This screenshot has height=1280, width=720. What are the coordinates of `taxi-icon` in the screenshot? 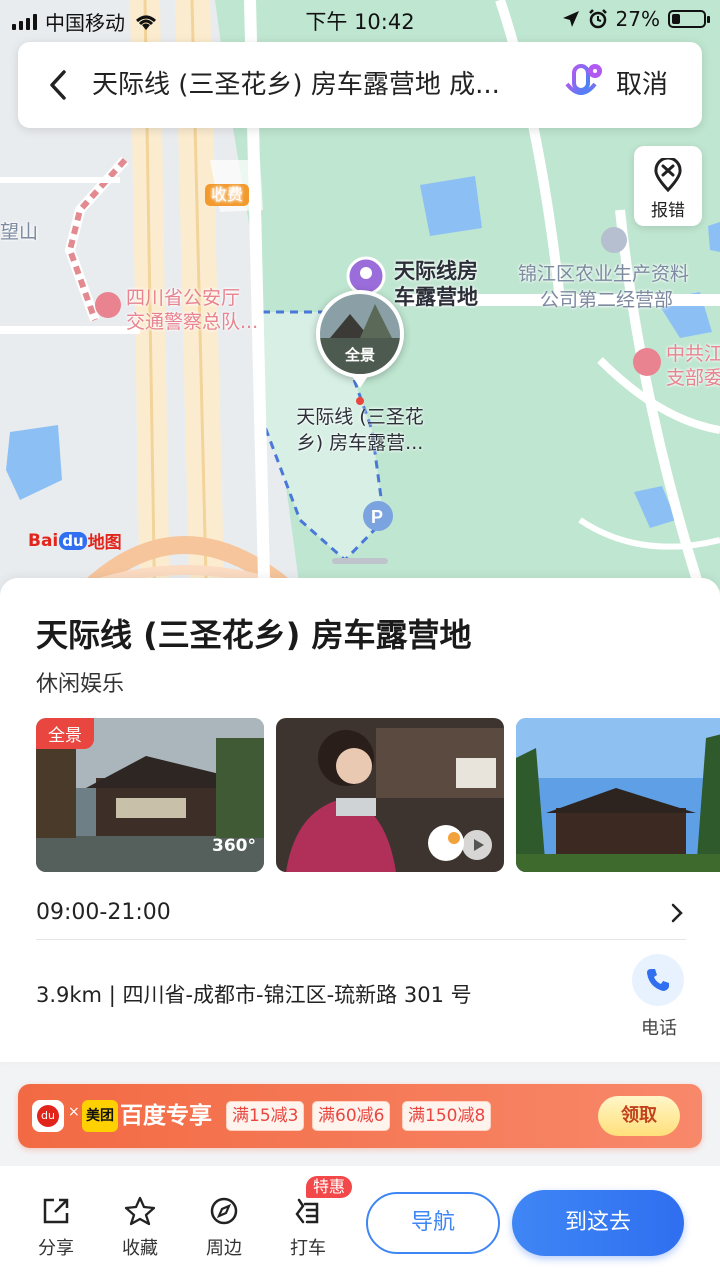 It's located at (307, 1211).